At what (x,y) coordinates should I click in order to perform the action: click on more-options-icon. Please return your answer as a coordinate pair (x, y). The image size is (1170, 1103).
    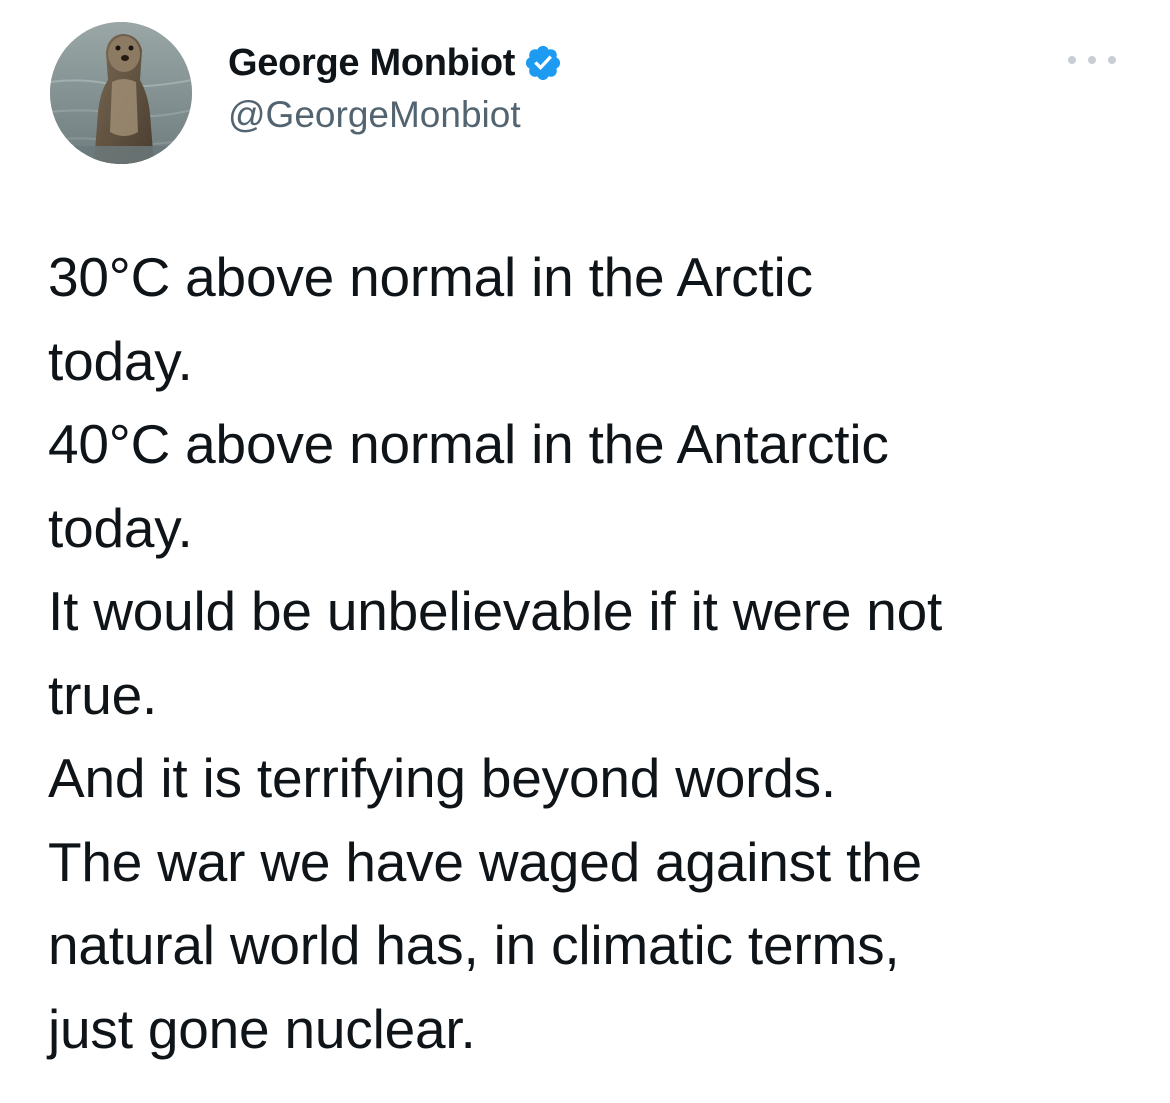
    Looking at the image, I should click on (1092, 60).